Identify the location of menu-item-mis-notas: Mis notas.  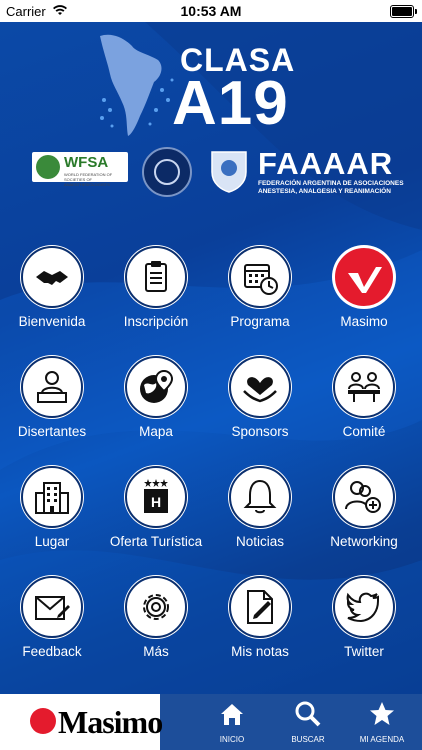
(260, 617).